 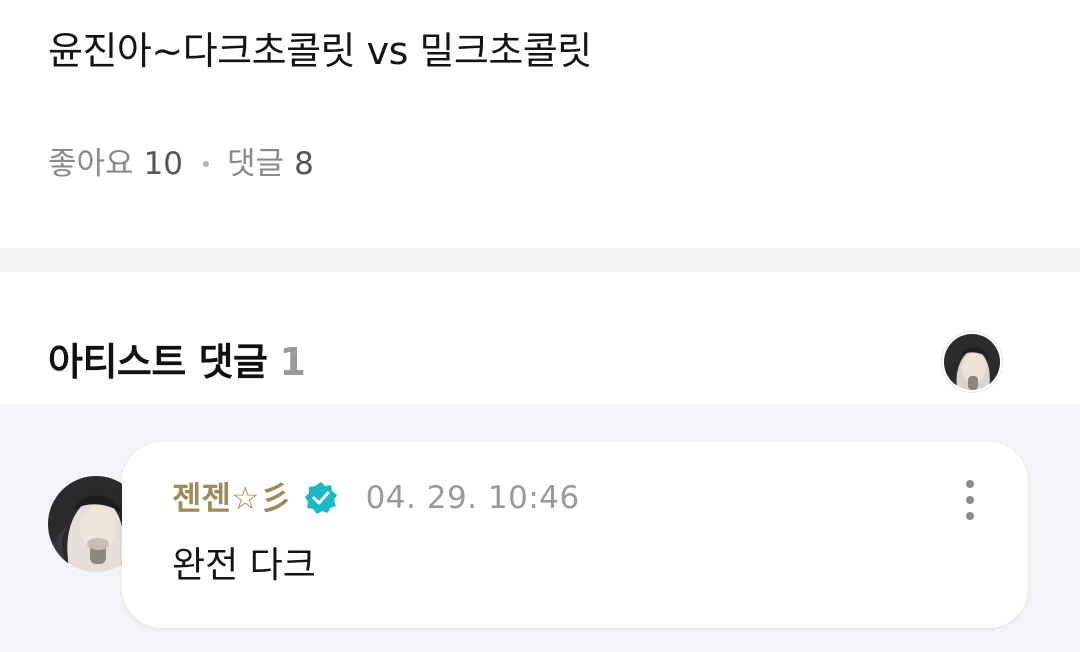 What do you see at coordinates (158, 362) in the screenshot?
I see `artist-comments-label: 아티스트 댓글` at bounding box center [158, 362].